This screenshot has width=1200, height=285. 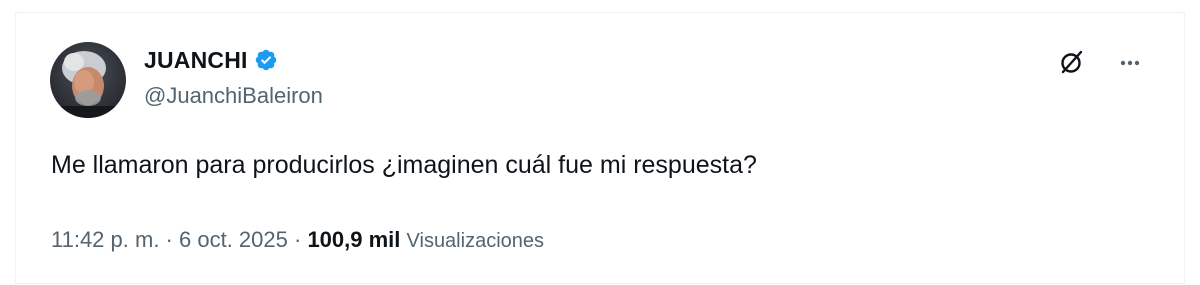 I want to click on tweet-top-actions, so click(x=1101, y=62).